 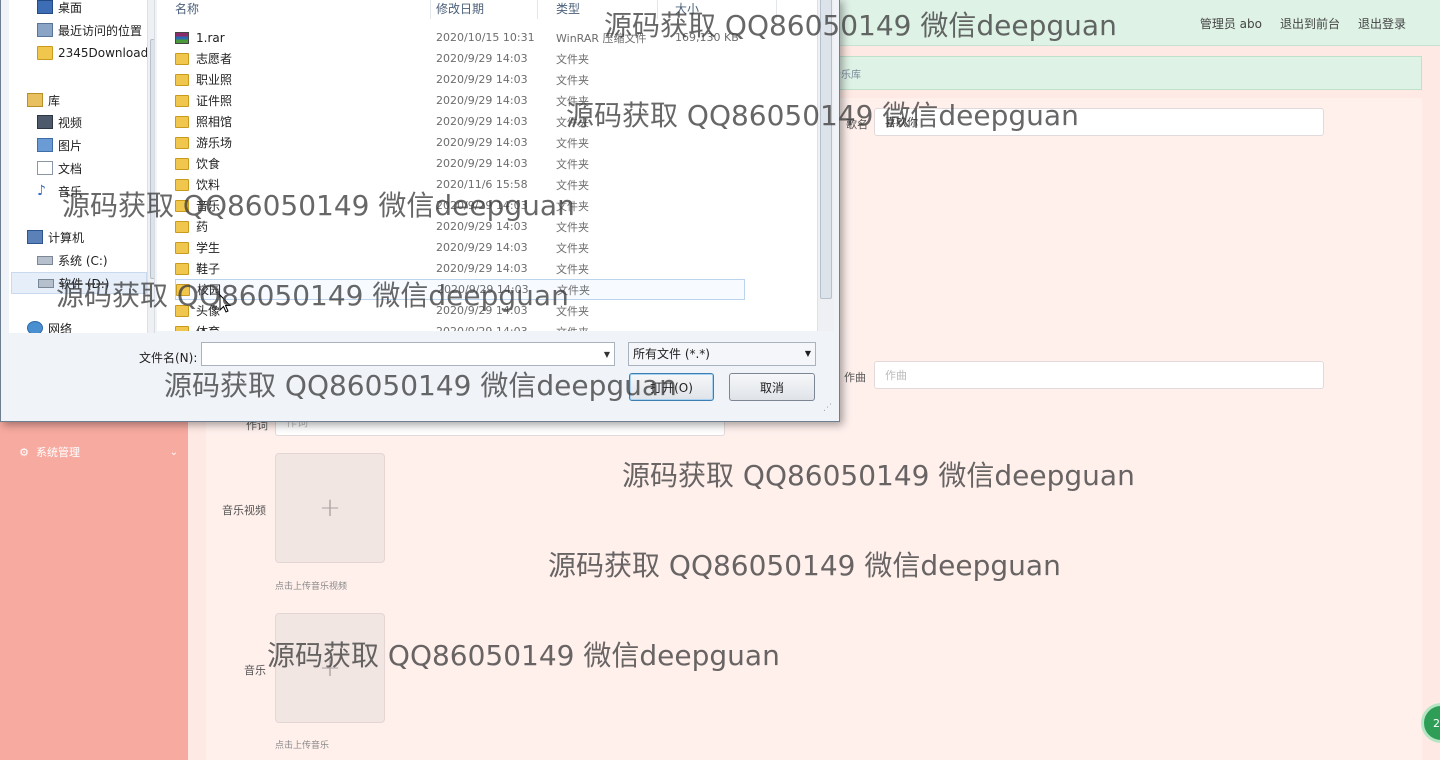 I want to click on nav-item-music: ♪ 音乐, so click(x=95, y=191).